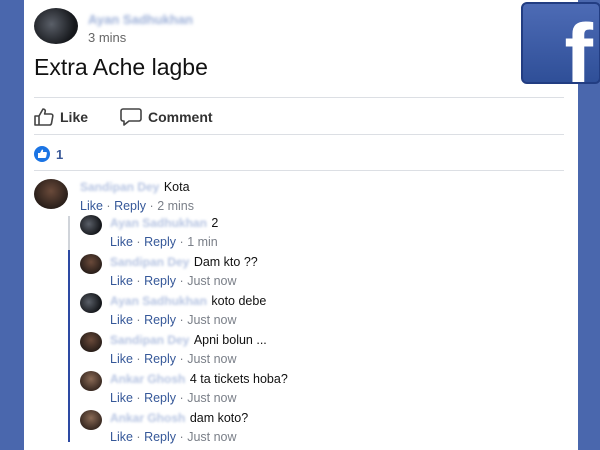 The image size is (600, 450). Describe the element at coordinates (202, 242) in the screenshot. I see `reply-time: 1 min` at that location.